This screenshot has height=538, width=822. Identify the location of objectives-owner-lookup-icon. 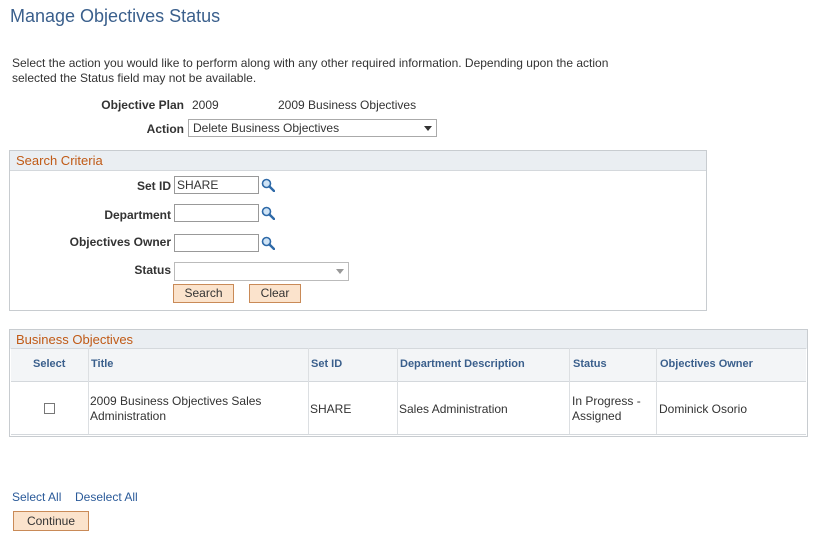
(268, 243).